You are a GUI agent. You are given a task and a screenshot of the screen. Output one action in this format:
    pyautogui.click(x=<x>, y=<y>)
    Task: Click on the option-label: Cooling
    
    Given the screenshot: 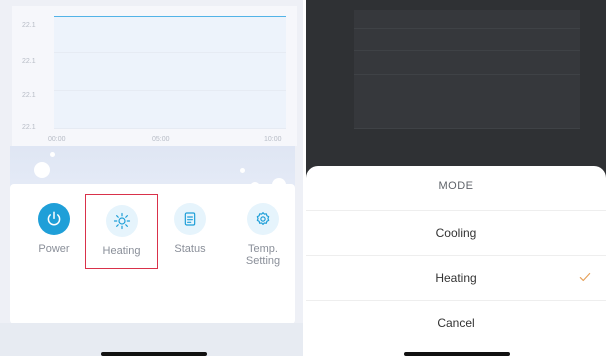 What is the action you would take?
    pyautogui.click(x=456, y=233)
    